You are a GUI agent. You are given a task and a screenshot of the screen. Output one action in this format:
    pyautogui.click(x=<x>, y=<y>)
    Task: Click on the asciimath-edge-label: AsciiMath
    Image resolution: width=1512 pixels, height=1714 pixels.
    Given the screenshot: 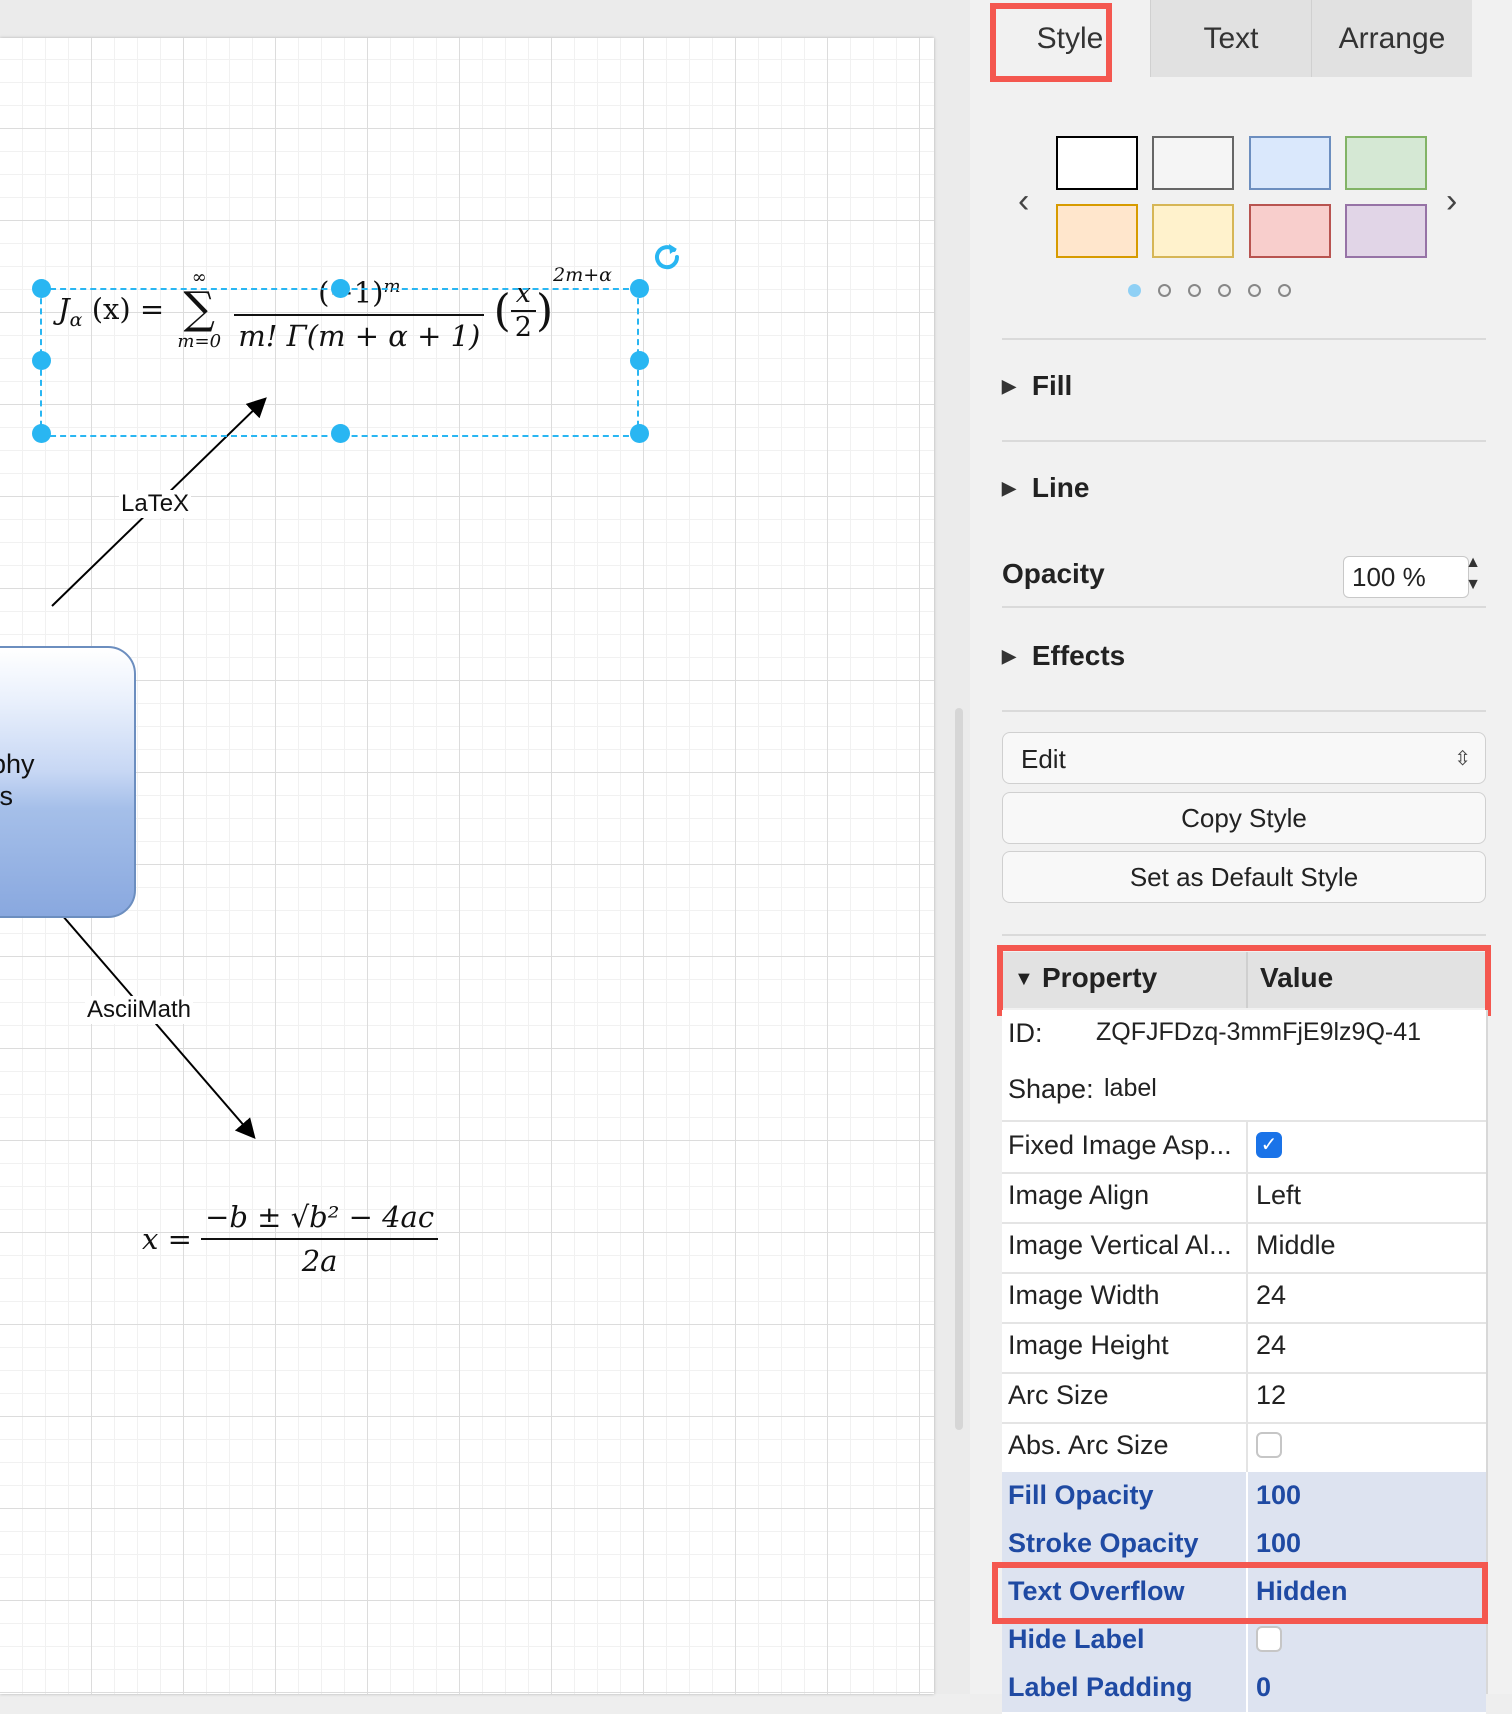 What is the action you would take?
    pyautogui.click(x=139, y=1010)
    